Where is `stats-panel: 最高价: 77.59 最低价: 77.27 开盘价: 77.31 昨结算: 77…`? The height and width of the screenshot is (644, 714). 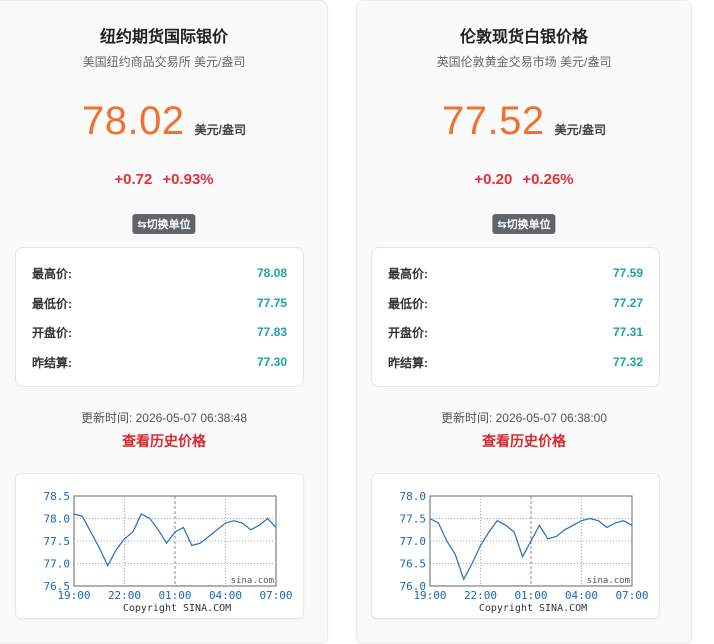
stats-panel: 最高价: 77.59 最低价: 77.27 开盘价: 77.31 昨结算: 77… is located at coordinates (515, 317).